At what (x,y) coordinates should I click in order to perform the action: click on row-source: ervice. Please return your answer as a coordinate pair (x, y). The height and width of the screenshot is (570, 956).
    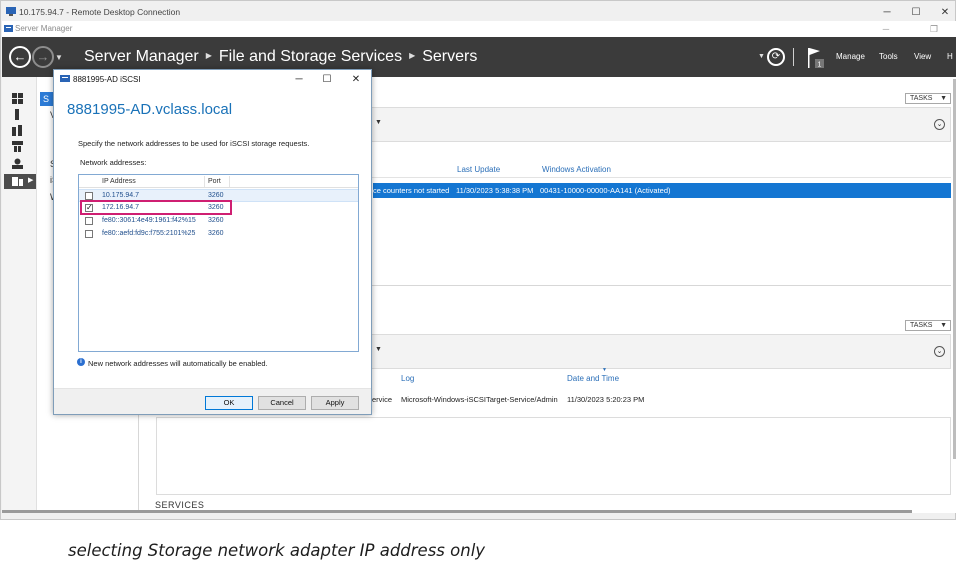
    Looking at the image, I should click on (382, 399).